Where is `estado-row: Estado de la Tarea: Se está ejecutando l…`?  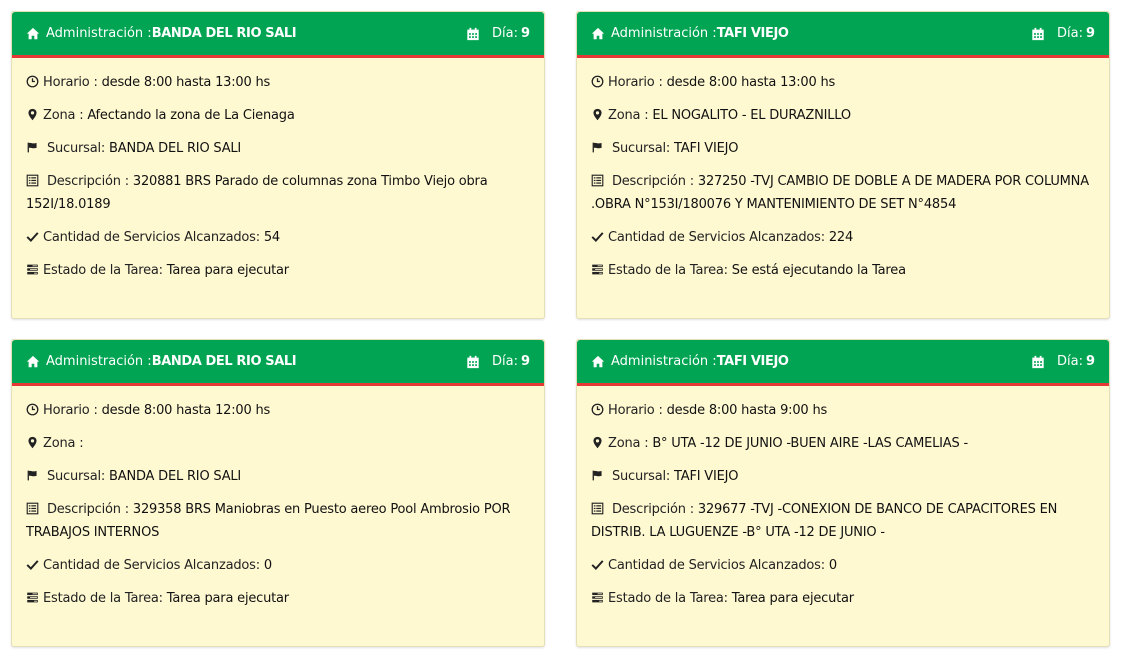
estado-row: Estado de la Tarea: Se está ejecutando l… is located at coordinates (843, 270).